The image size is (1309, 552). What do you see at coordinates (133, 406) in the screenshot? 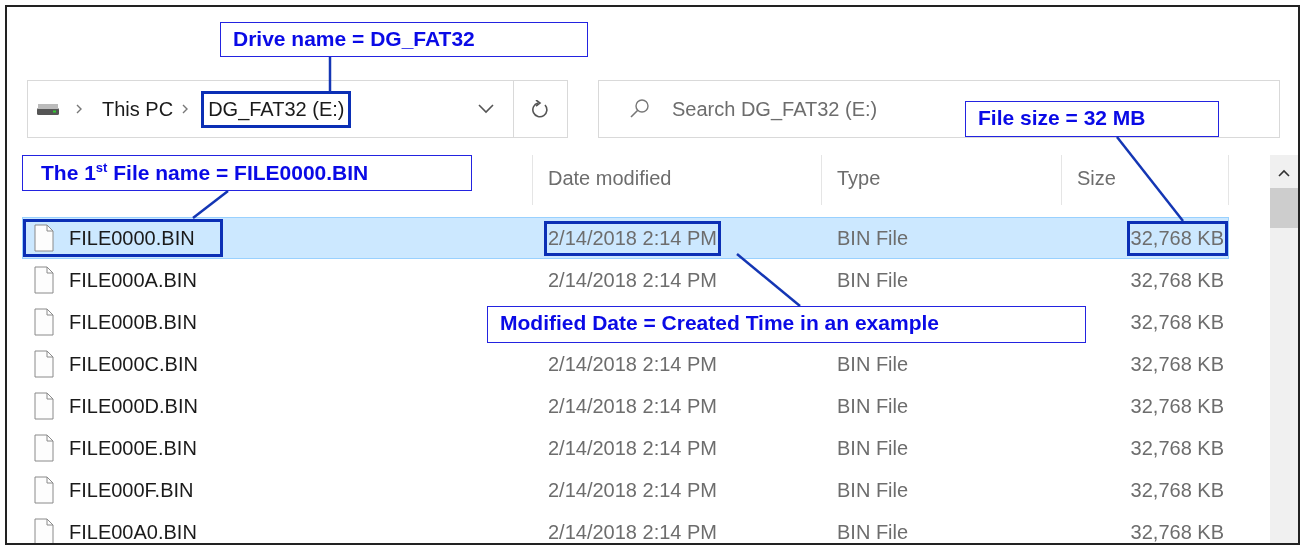
I see `file-name: FILE000D.BIN` at bounding box center [133, 406].